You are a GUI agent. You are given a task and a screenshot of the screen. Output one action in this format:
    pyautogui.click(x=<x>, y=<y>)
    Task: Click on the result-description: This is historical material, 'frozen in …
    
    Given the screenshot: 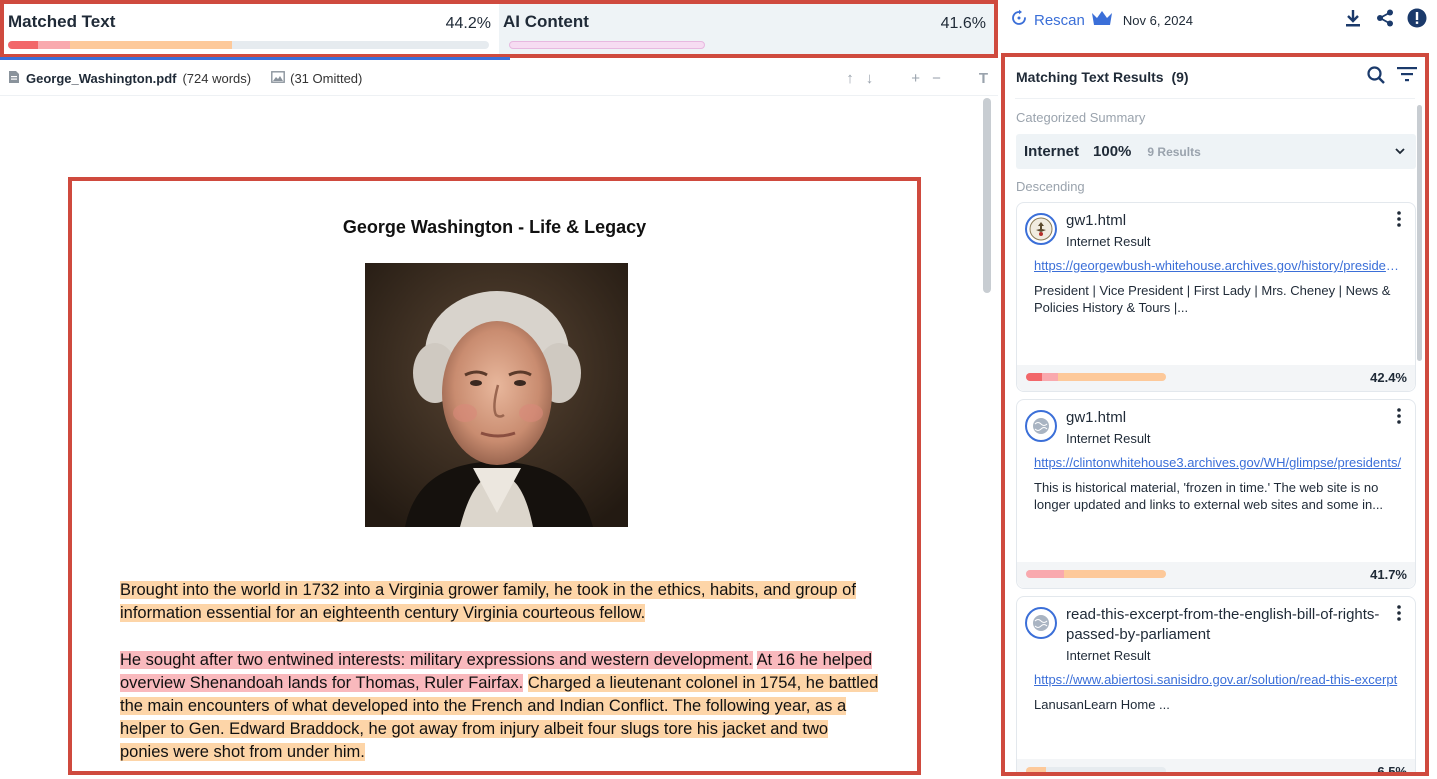 What is the action you would take?
    pyautogui.click(x=1209, y=496)
    